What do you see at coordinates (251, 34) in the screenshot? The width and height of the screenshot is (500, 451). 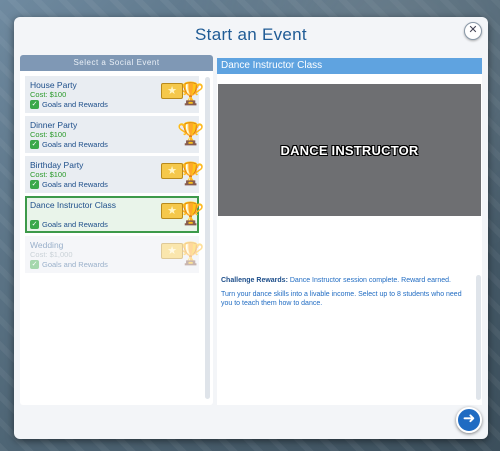 I see `dialog-title: Start an Event` at bounding box center [251, 34].